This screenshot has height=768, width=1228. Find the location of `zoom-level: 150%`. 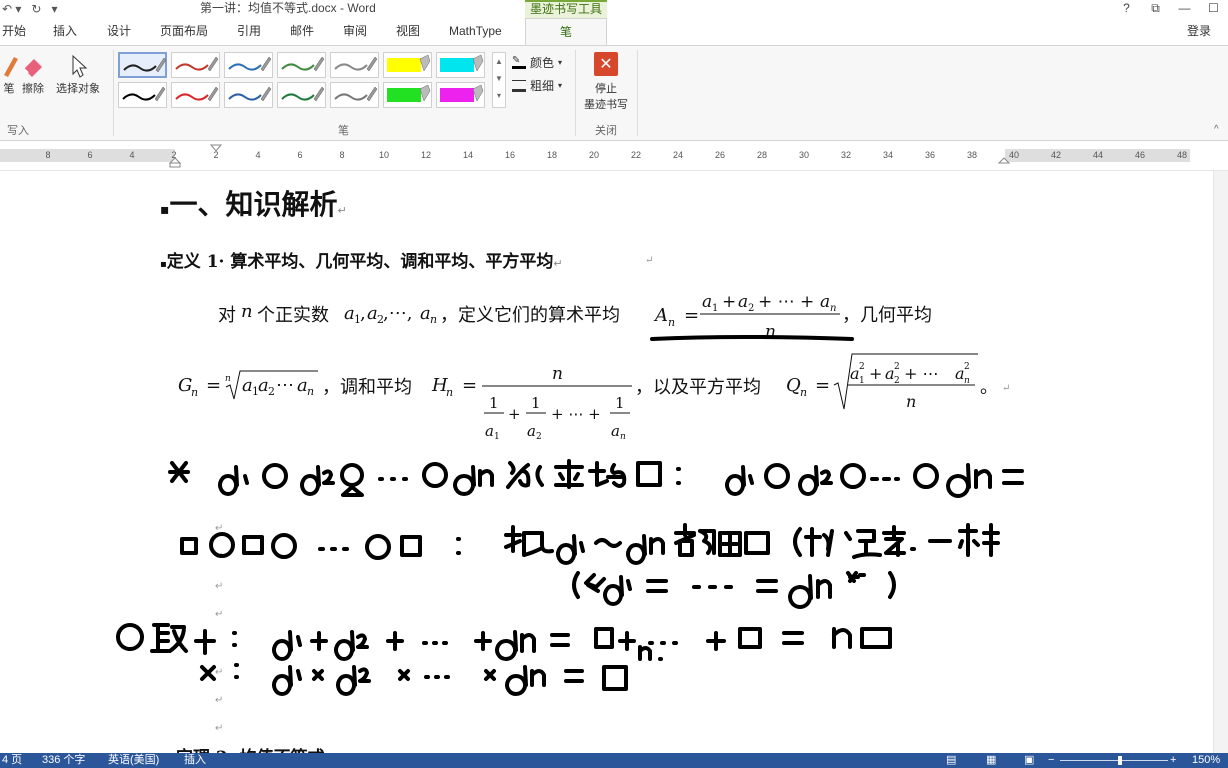

zoom-level: 150% is located at coordinates (1206, 760).